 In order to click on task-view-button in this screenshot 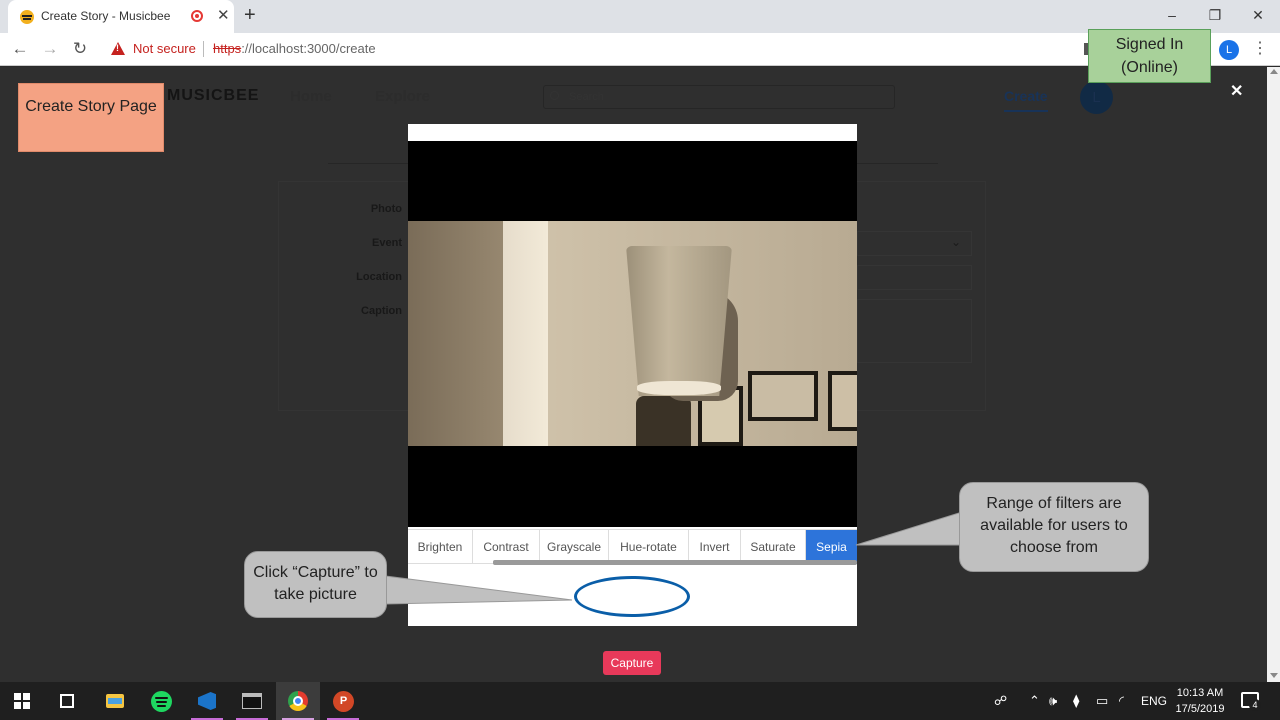, I will do `click(67, 701)`.